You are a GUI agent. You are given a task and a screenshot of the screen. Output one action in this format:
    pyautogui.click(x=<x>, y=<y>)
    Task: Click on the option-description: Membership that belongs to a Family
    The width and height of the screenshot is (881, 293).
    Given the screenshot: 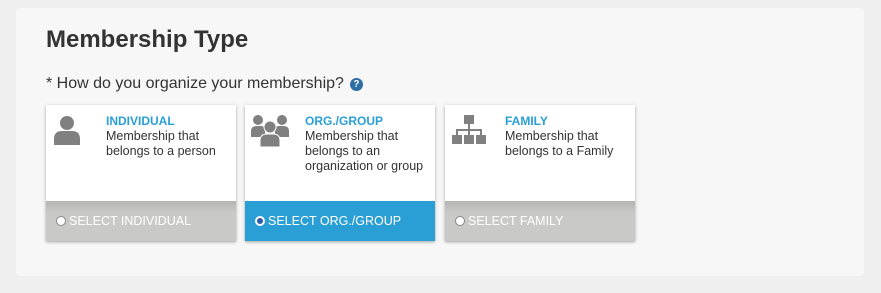 What is the action you would take?
    pyautogui.click(x=559, y=143)
    